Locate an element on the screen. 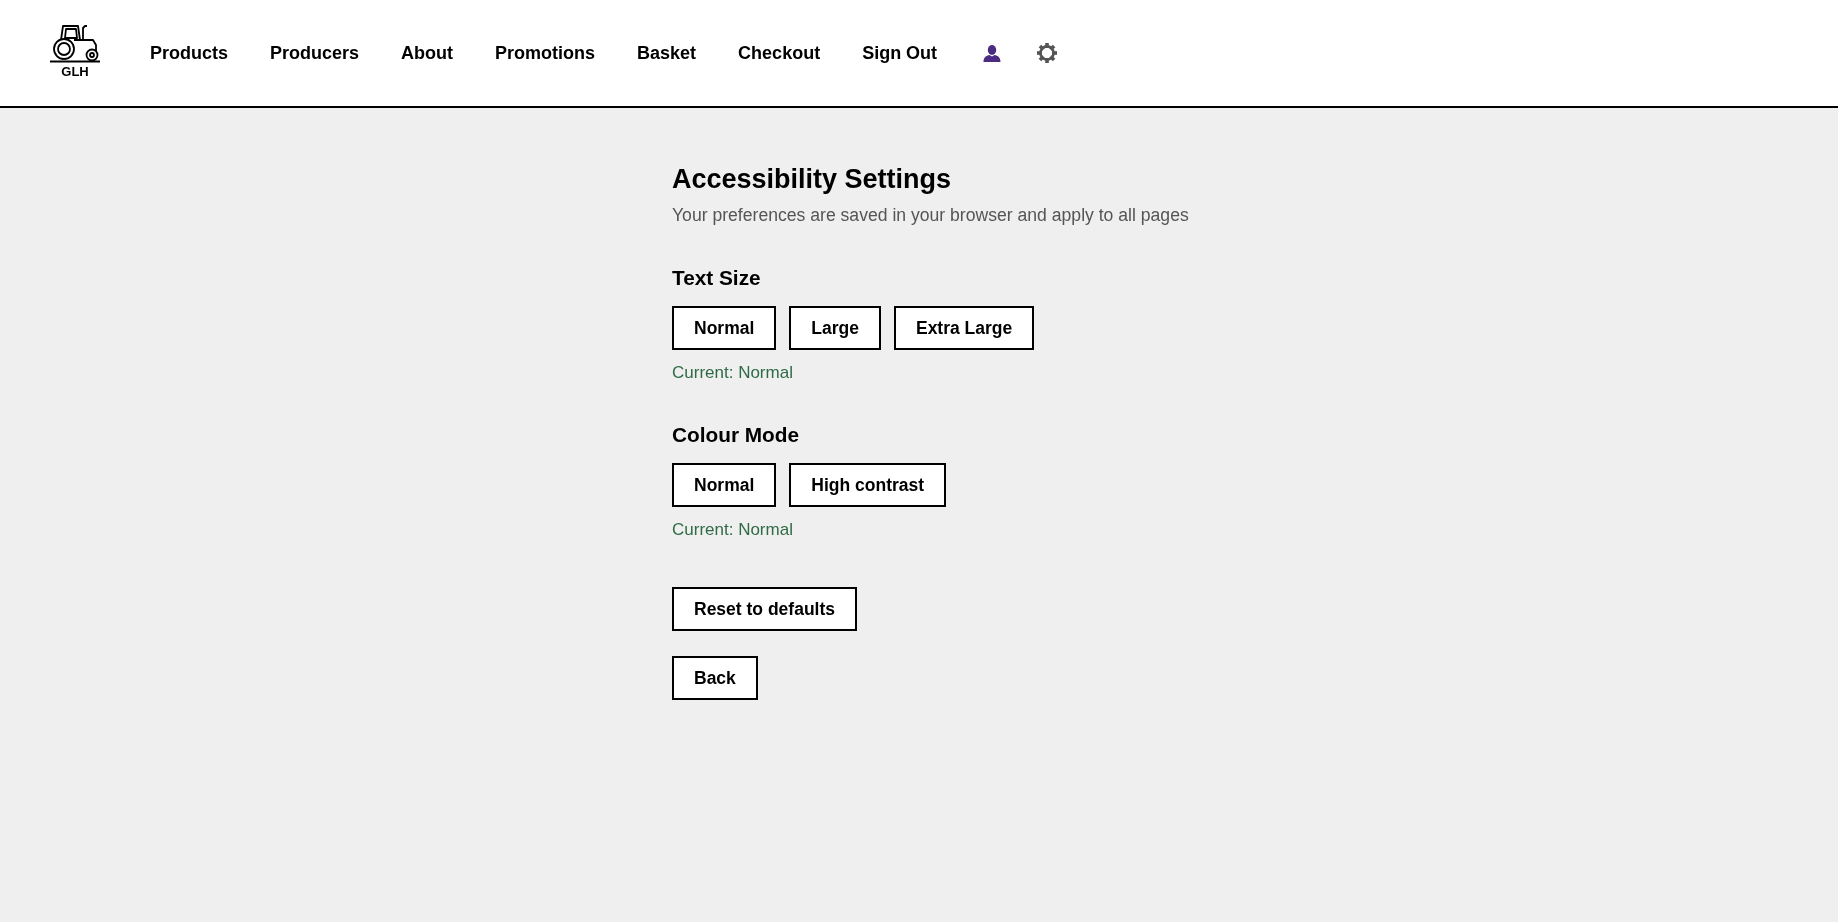  settings-icon is located at coordinates (1047, 53).